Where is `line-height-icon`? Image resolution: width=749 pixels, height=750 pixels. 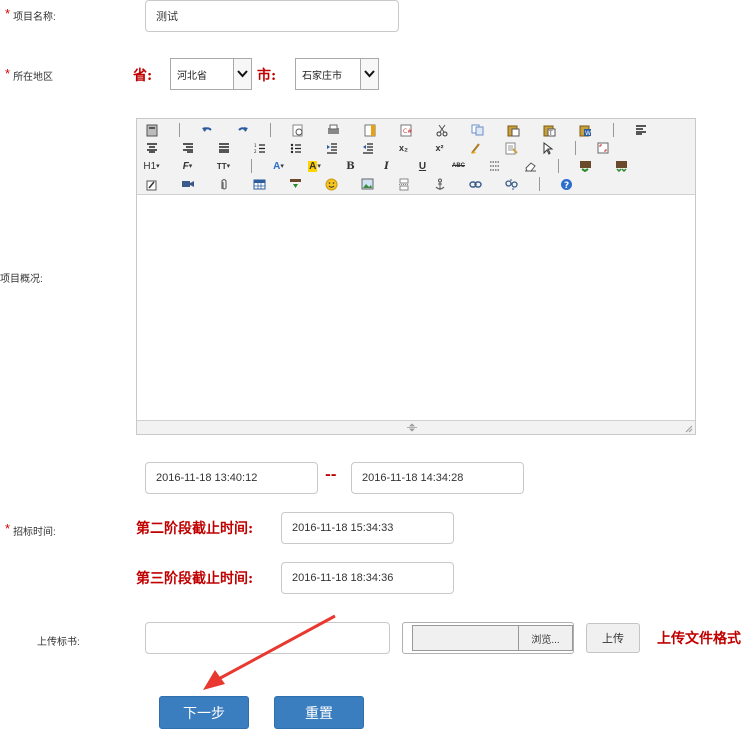
line-height-icon is located at coordinates (494, 166).